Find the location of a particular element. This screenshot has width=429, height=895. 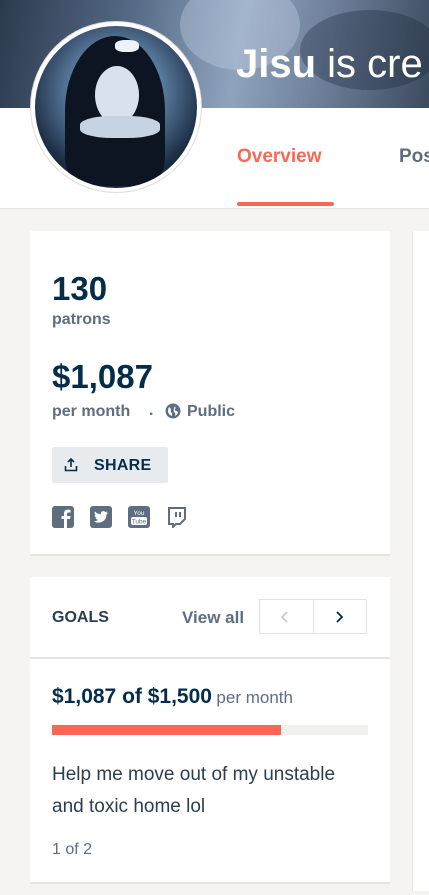

goal-pager is located at coordinates (313, 616).